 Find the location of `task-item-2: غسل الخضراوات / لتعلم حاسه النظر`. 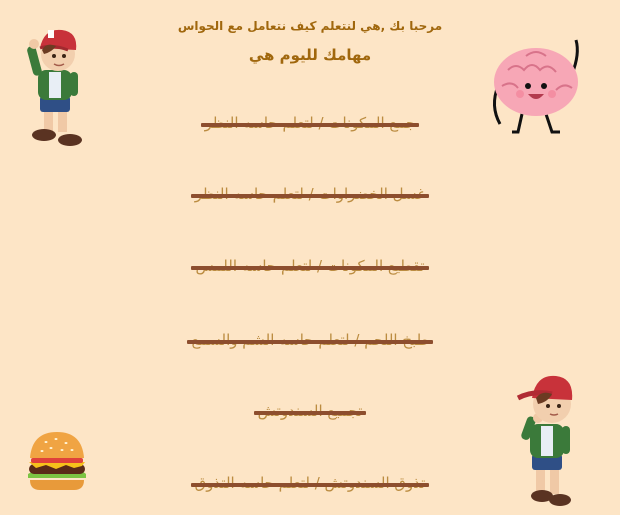

task-item-2: غسل الخضراوات / لتعلم حاسه النظر is located at coordinates (310, 194).